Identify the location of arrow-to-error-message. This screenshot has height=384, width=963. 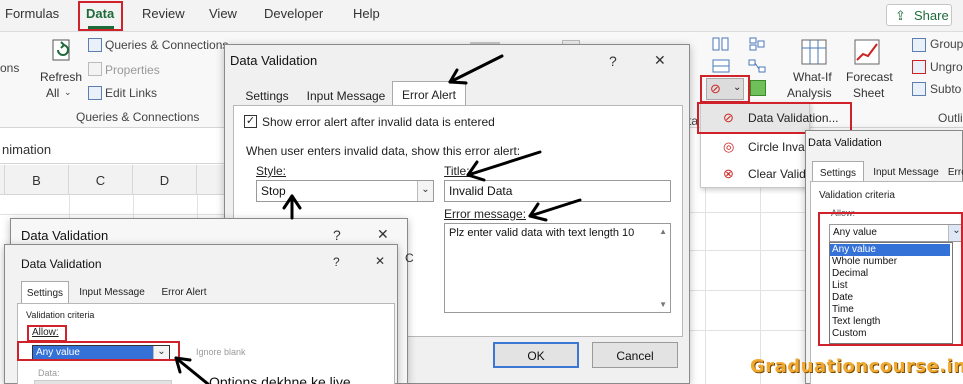
(555, 208).